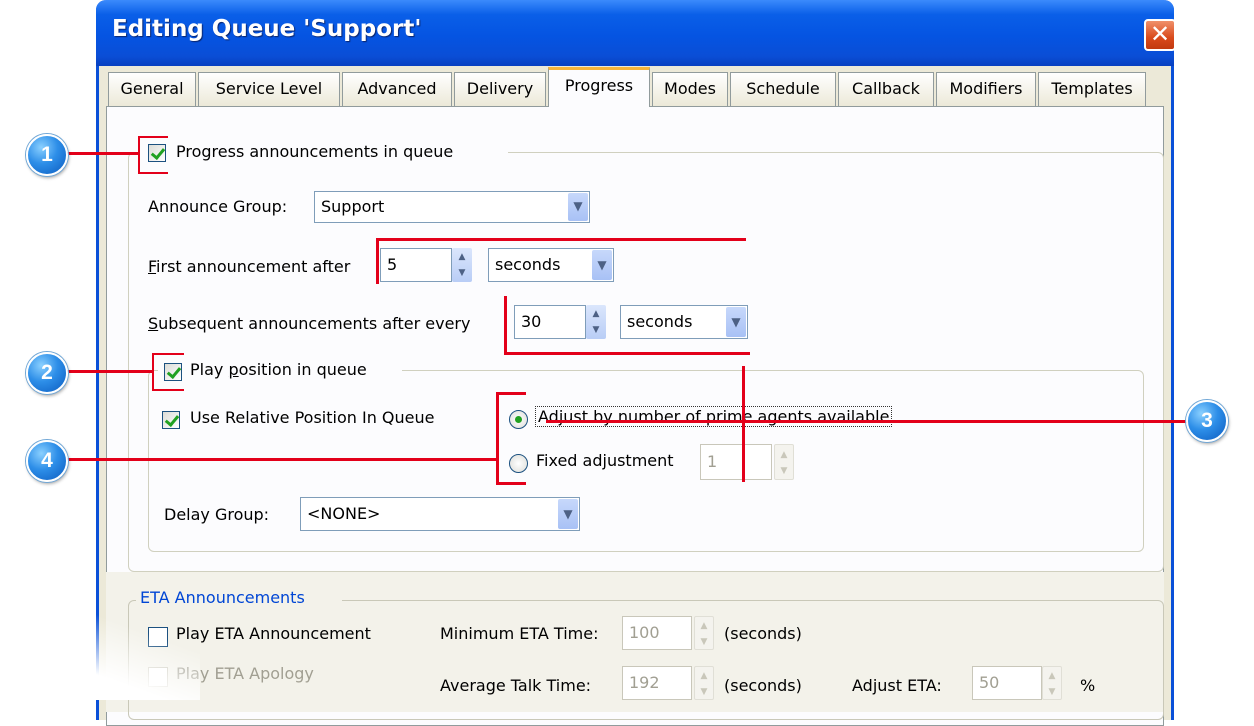 The width and height of the screenshot is (1254, 726). What do you see at coordinates (867, 421) in the screenshot?
I see `callout-3-line` at bounding box center [867, 421].